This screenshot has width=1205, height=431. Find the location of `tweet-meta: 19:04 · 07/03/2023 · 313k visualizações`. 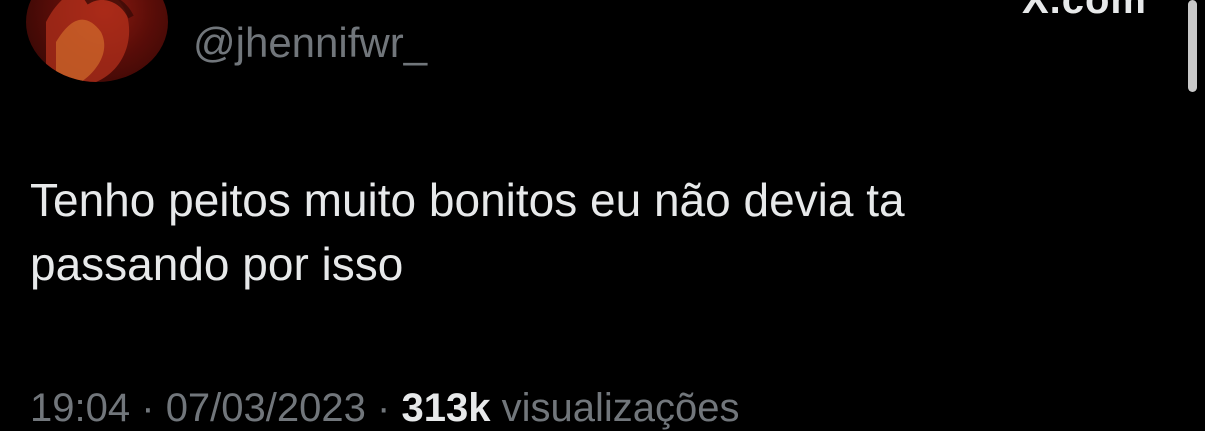

tweet-meta: 19:04 · 07/03/2023 · 313k visualizações is located at coordinates (384, 408).